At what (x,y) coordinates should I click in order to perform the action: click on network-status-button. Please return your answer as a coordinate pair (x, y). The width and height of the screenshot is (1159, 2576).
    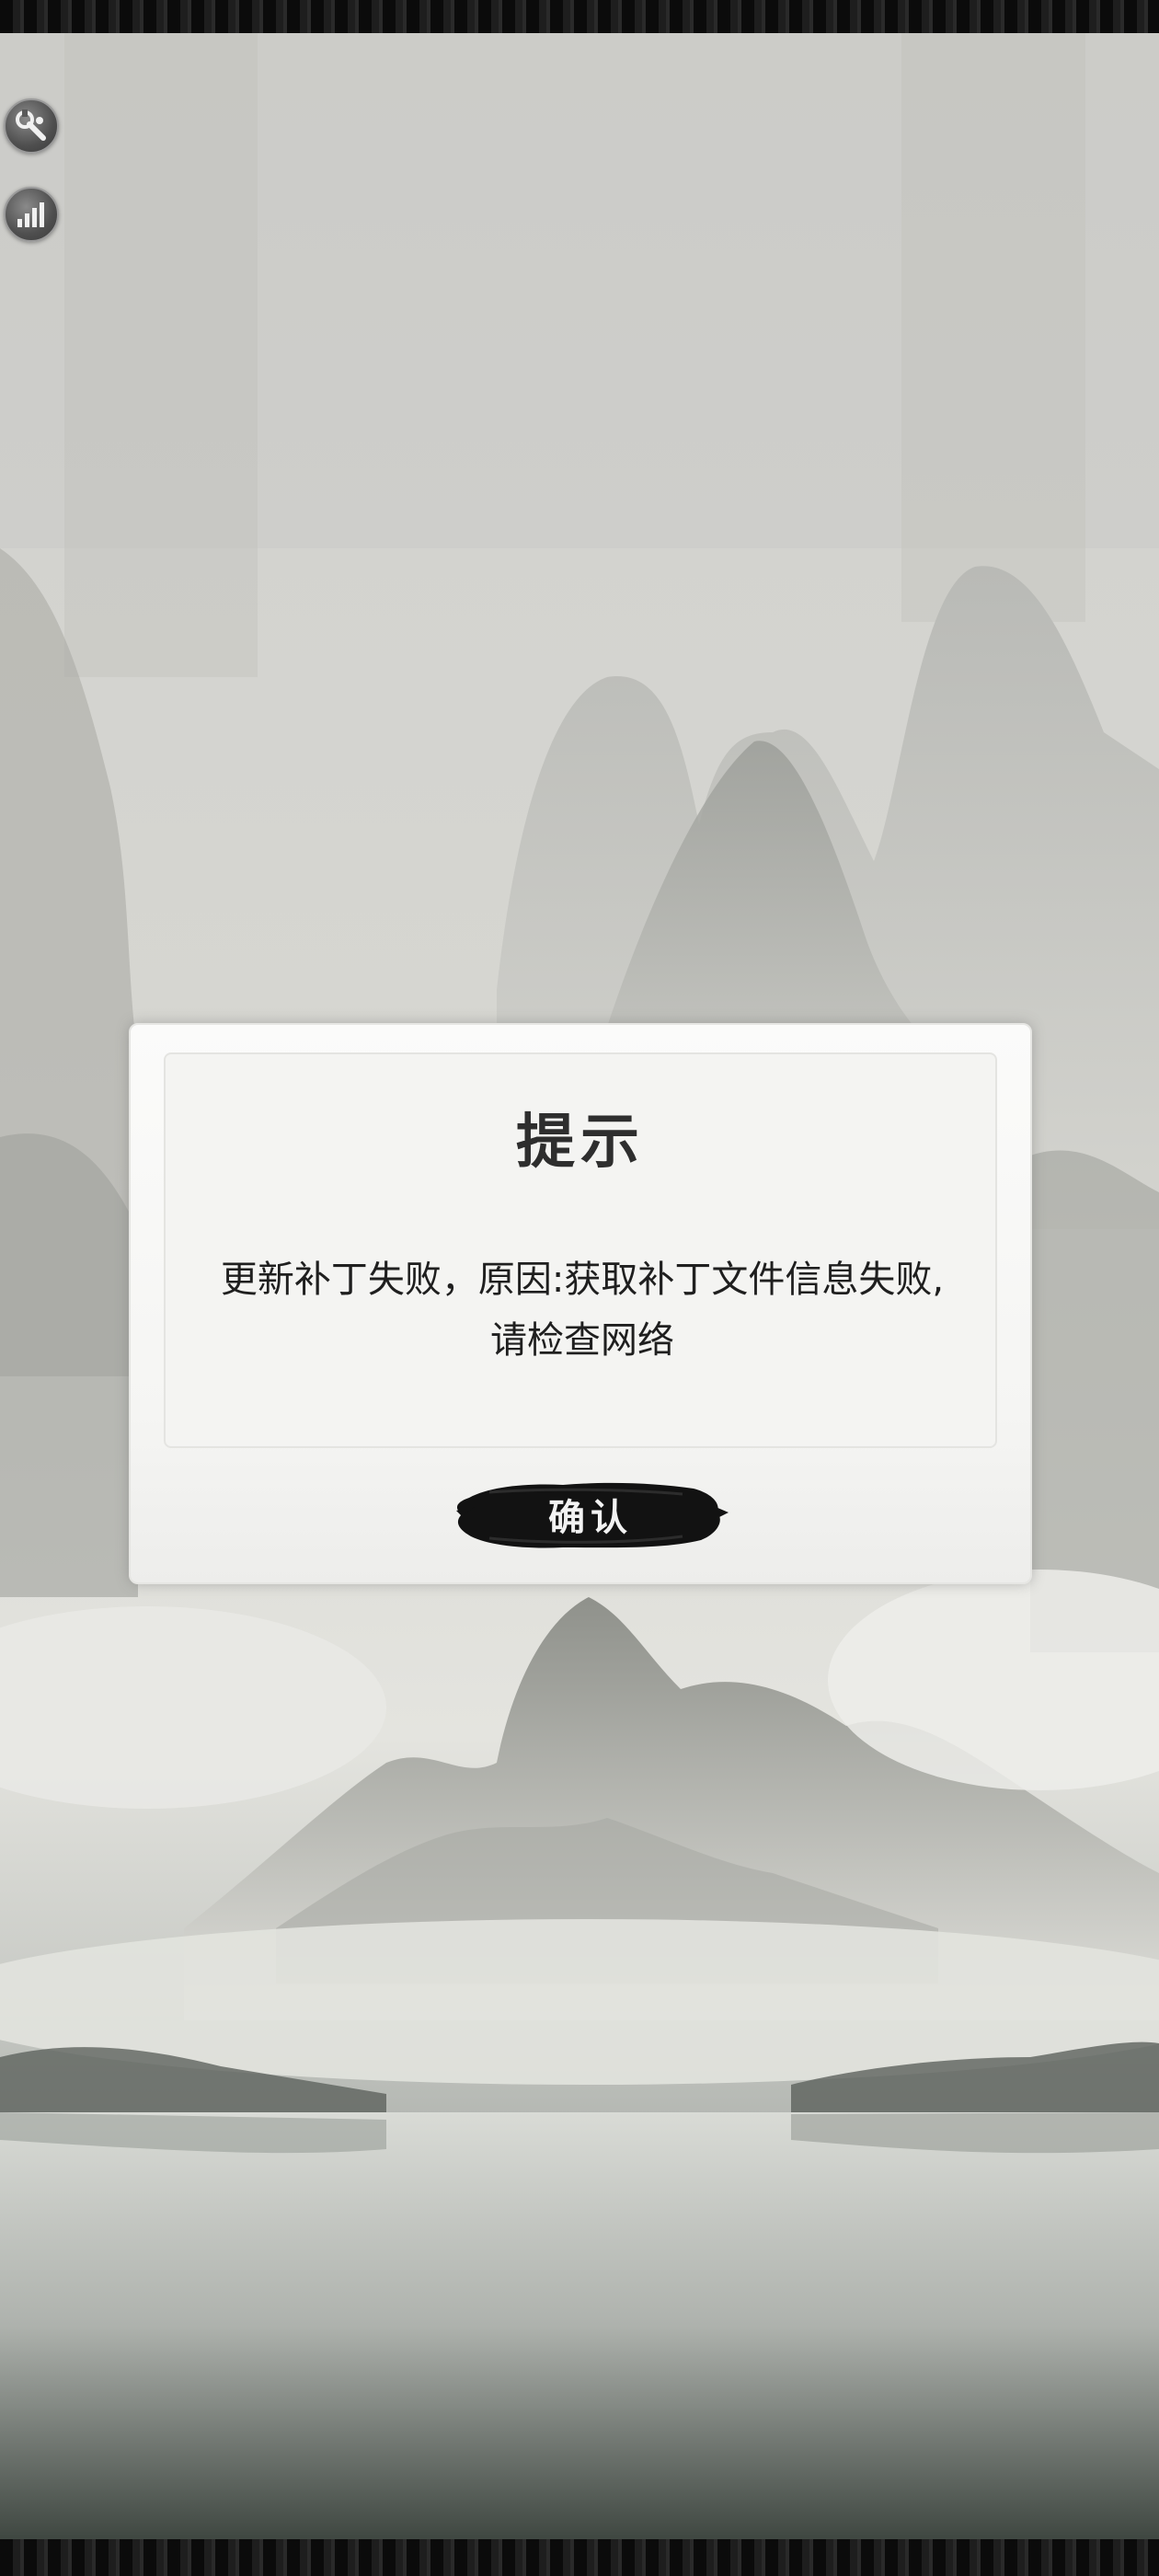
    Looking at the image, I should click on (31, 214).